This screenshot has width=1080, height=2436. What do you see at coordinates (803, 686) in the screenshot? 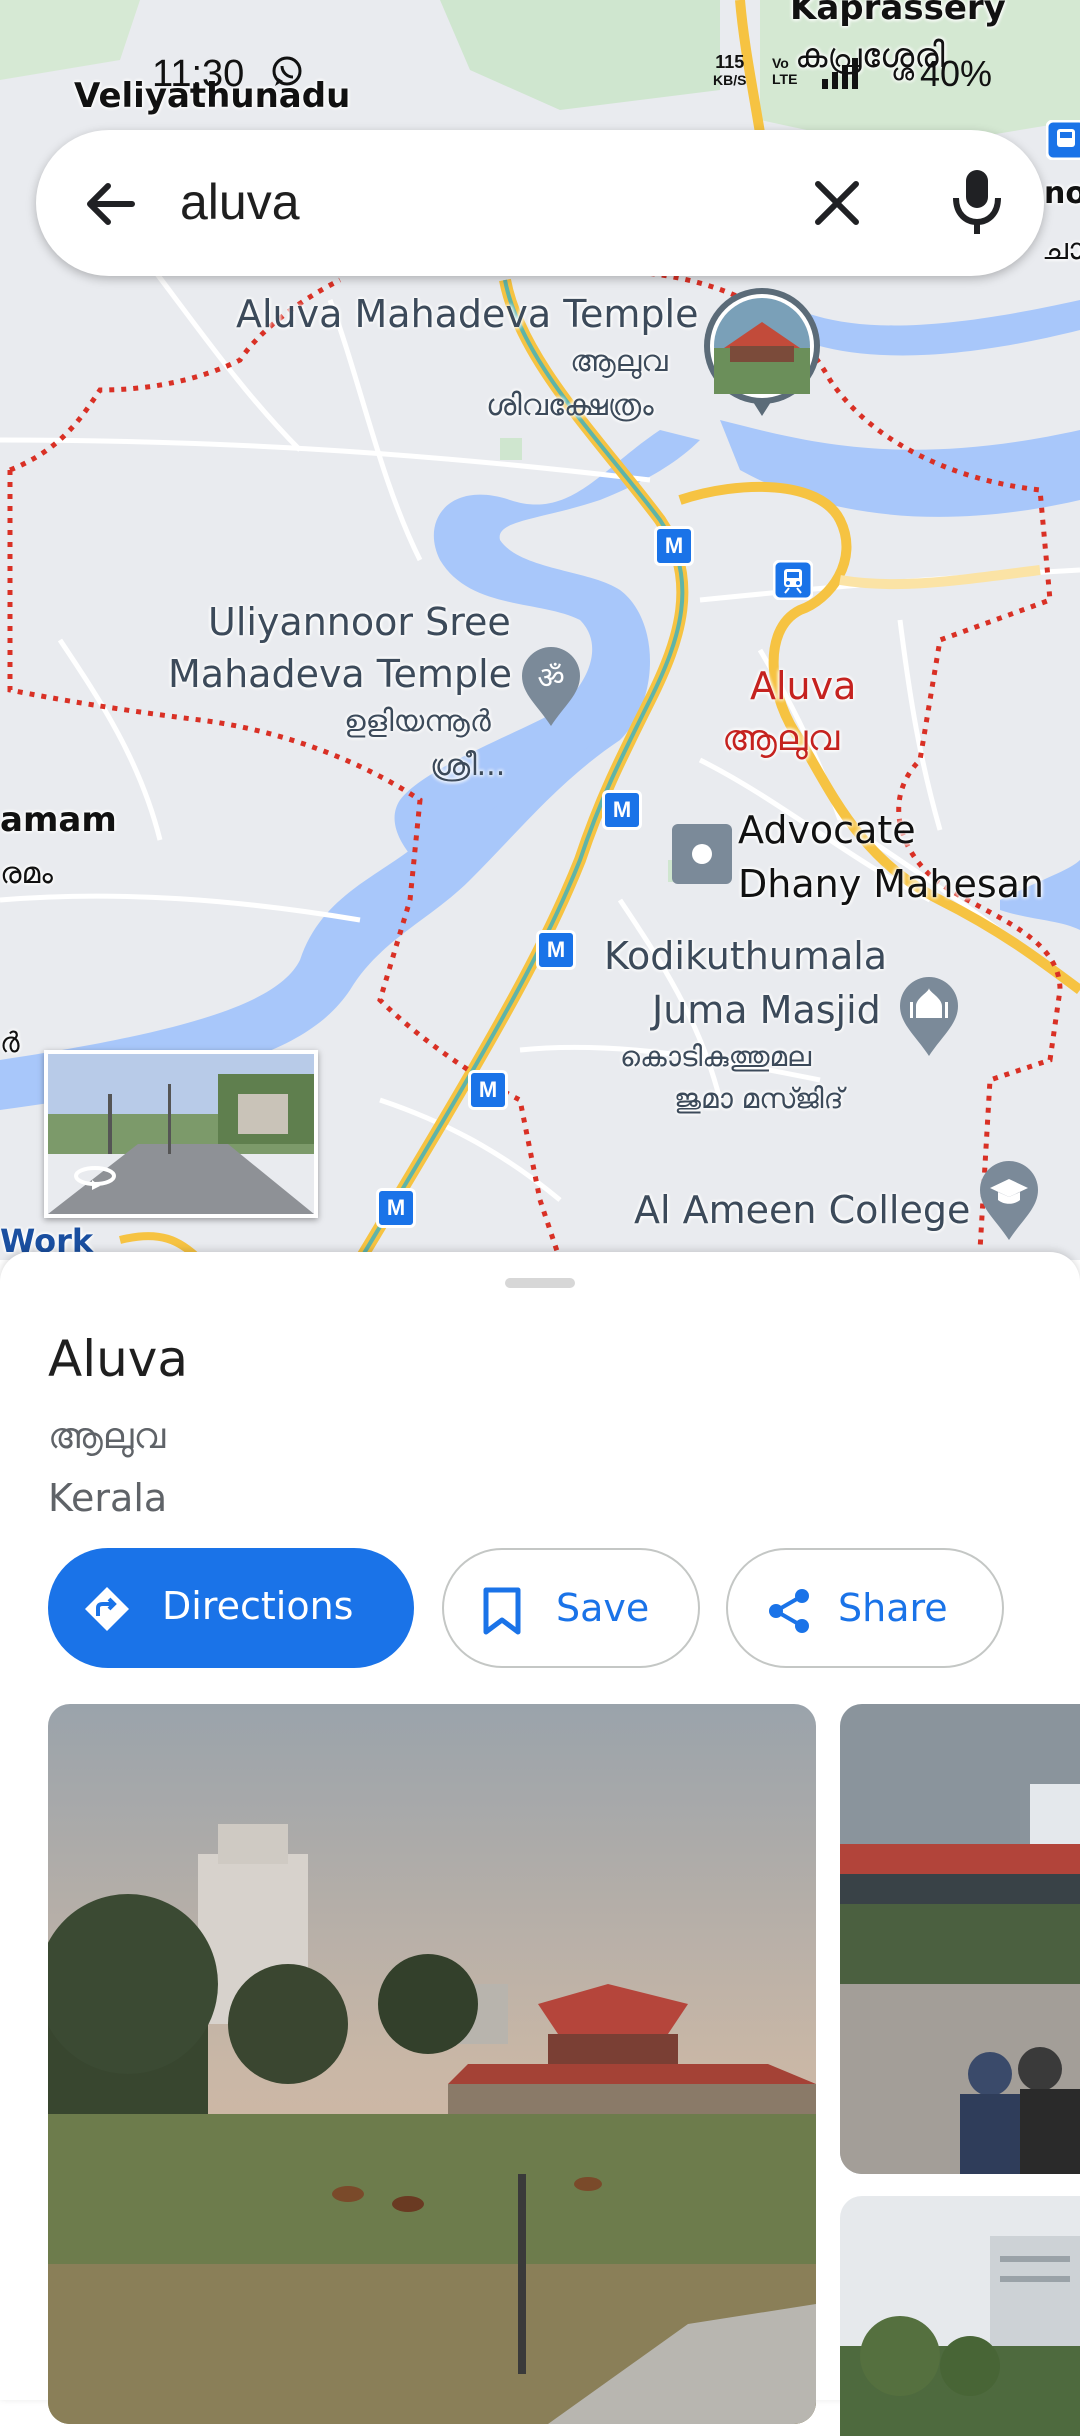
I see `map-label-aluva: Aluva` at bounding box center [803, 686].